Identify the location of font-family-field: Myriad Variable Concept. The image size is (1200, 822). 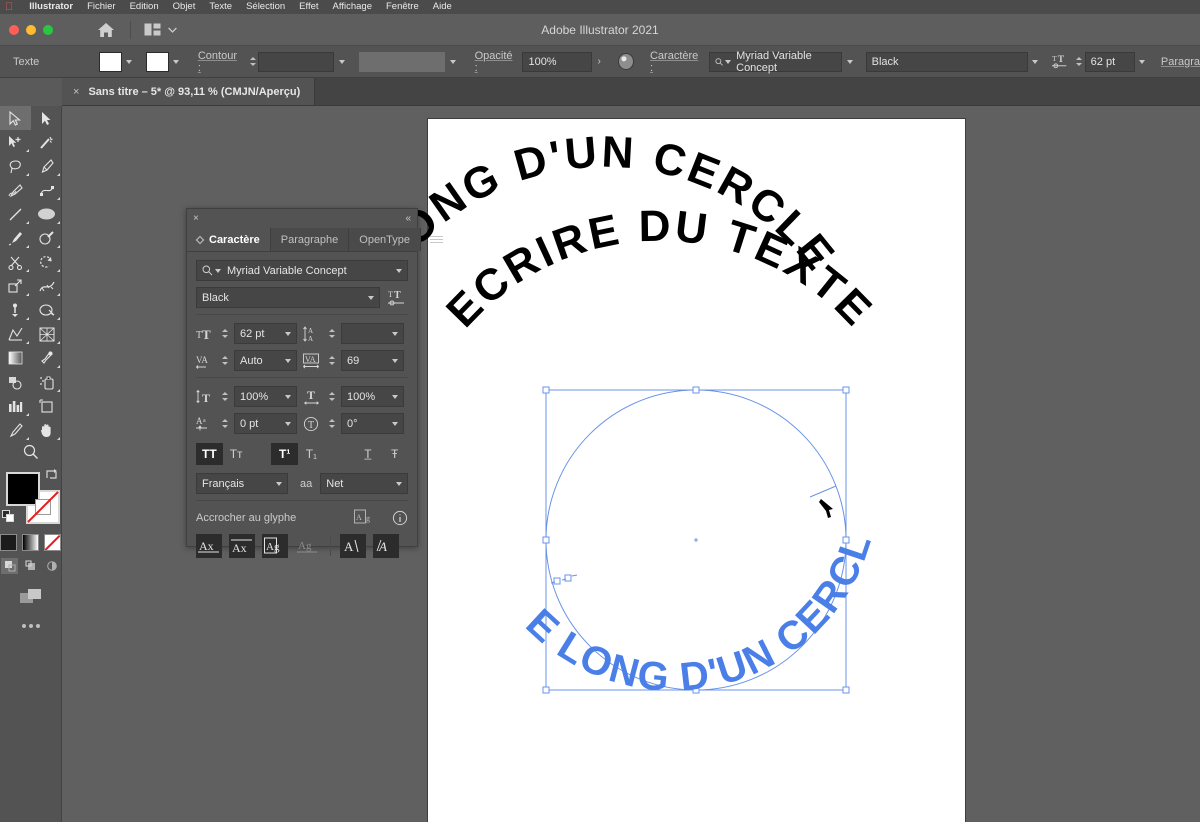
(775, 62).